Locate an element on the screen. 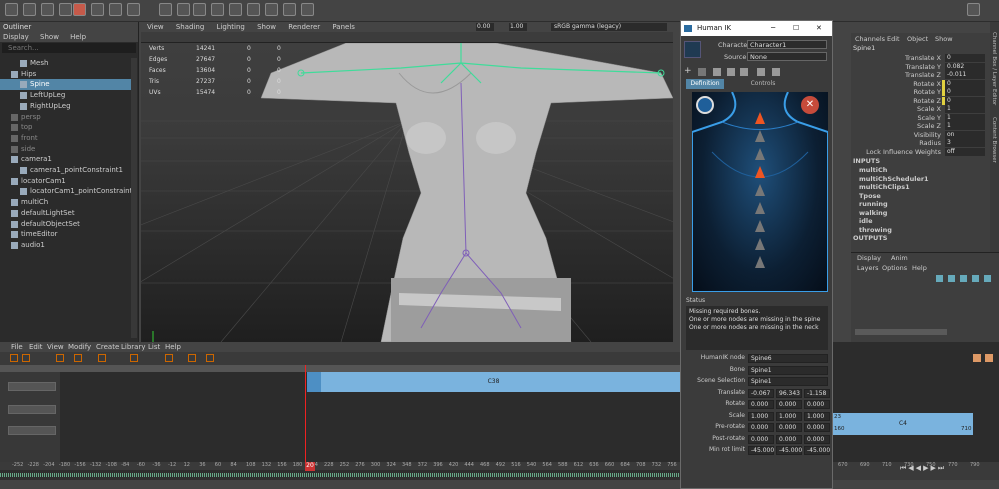  layer-menu-help: Help is located at coordinates (919, 268).